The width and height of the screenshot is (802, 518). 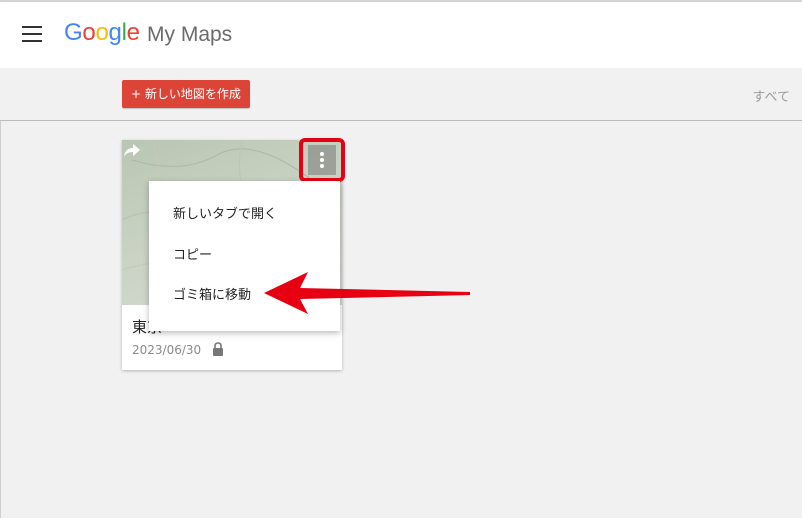 What do you see at coordinates (218, 349) in the screenshot?
I see `lock-icon` at bounding box center [218, 349].